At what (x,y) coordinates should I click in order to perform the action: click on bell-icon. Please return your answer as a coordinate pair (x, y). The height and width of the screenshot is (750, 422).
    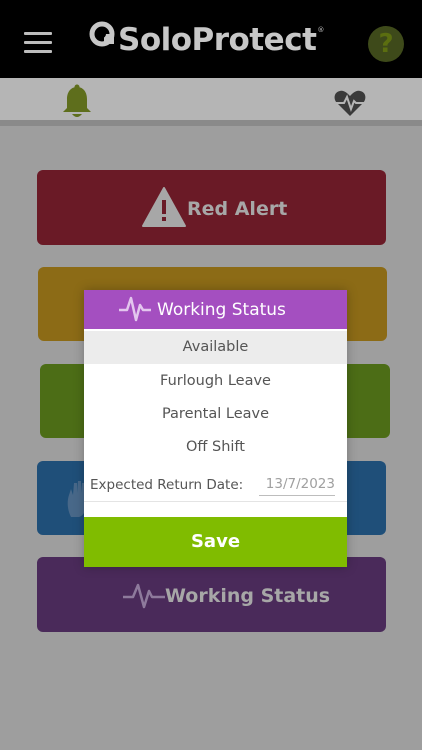
    Looking at the image, I should click on (77, 102).